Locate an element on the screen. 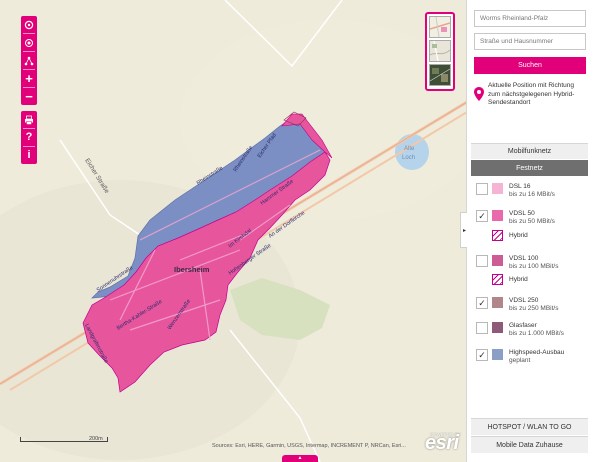 This screenshot has width=600, height=462. legend-swatch-glasfaser is located at coordinates (497, 327).